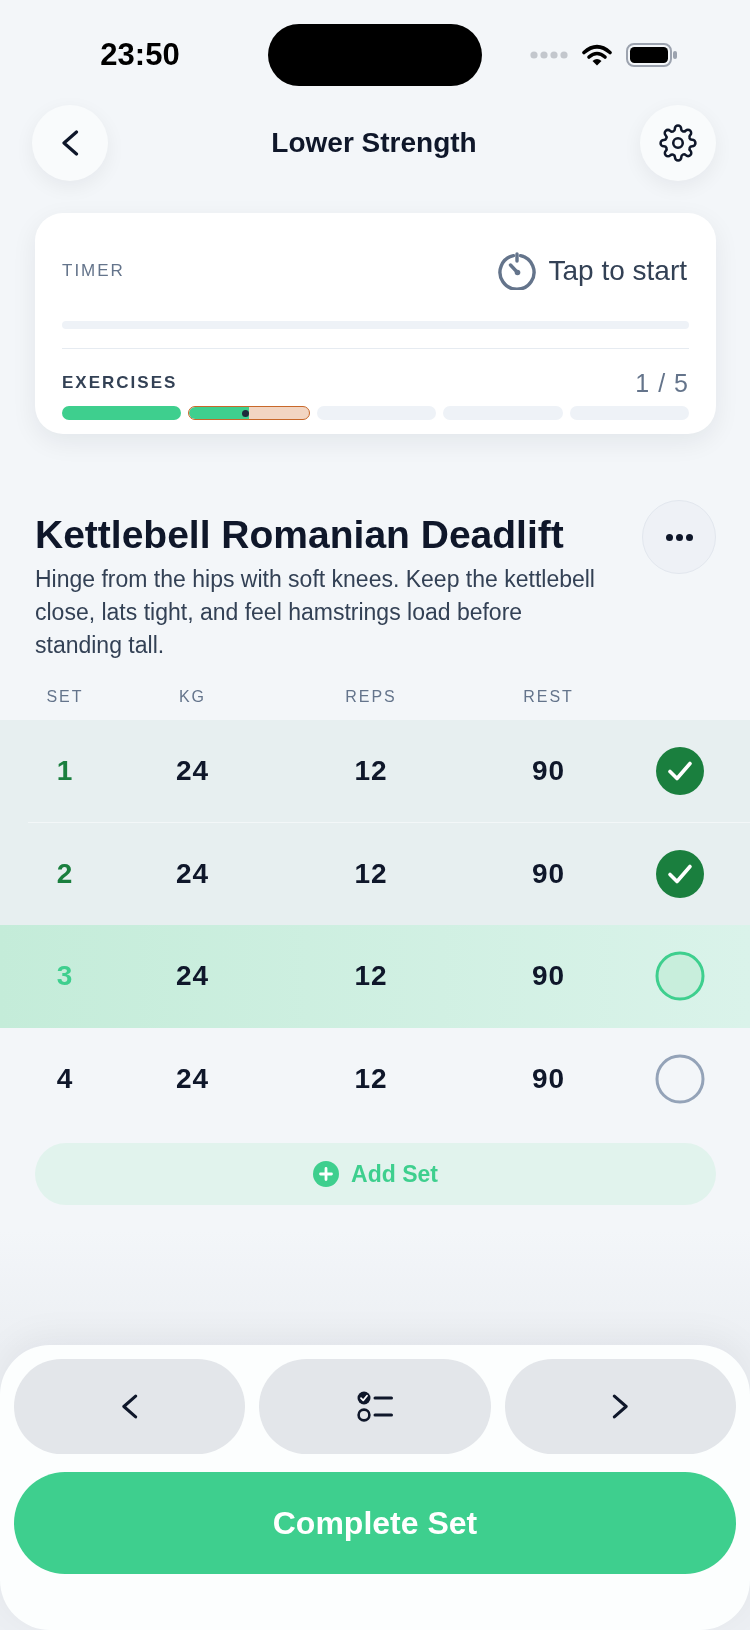  I want to click on column-header: REST, so click(548, 697).